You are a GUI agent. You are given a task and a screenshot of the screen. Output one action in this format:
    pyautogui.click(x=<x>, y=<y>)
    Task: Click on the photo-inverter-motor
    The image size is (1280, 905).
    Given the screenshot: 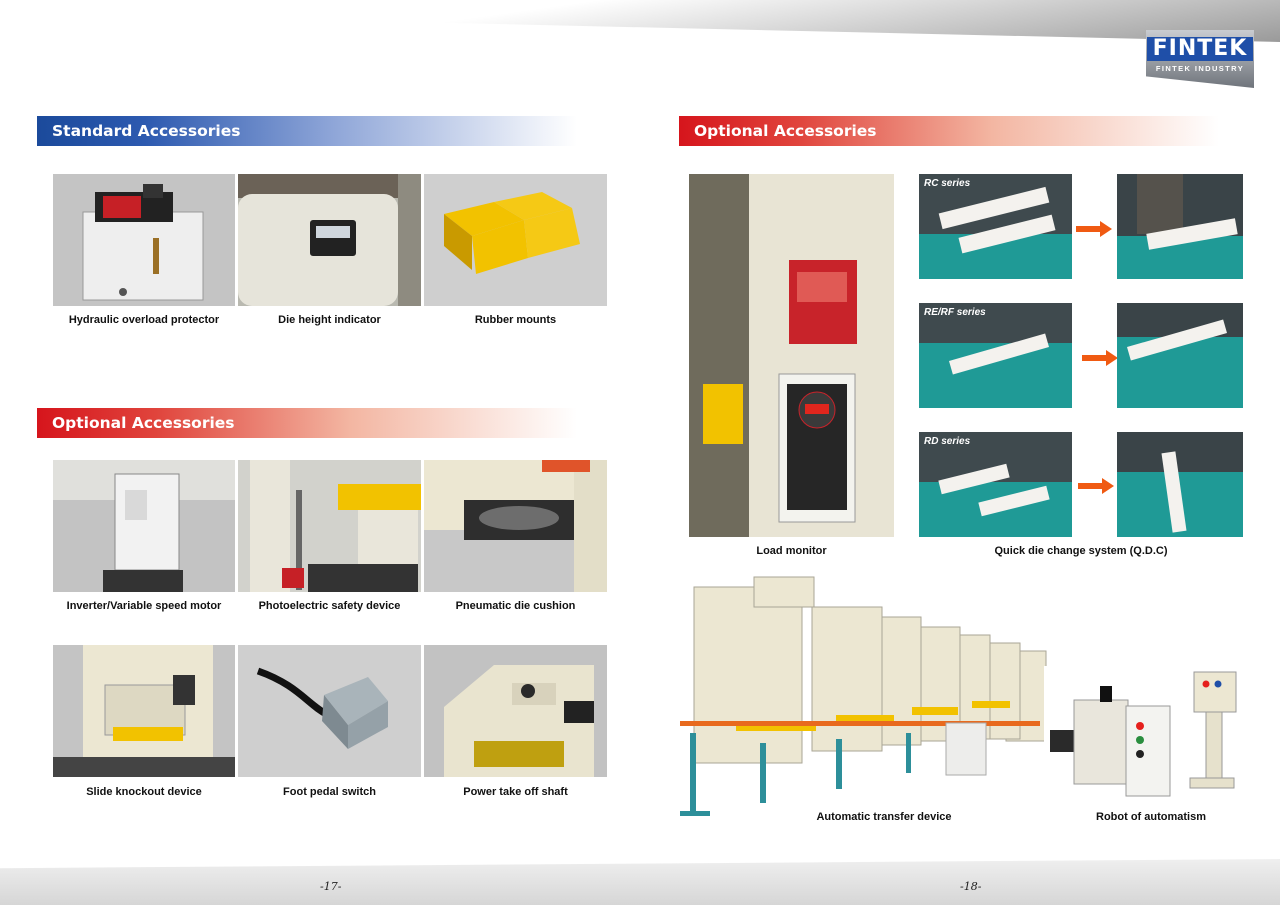 What is the action you would take?
    pyautogui.click(x=144, y=526)
    